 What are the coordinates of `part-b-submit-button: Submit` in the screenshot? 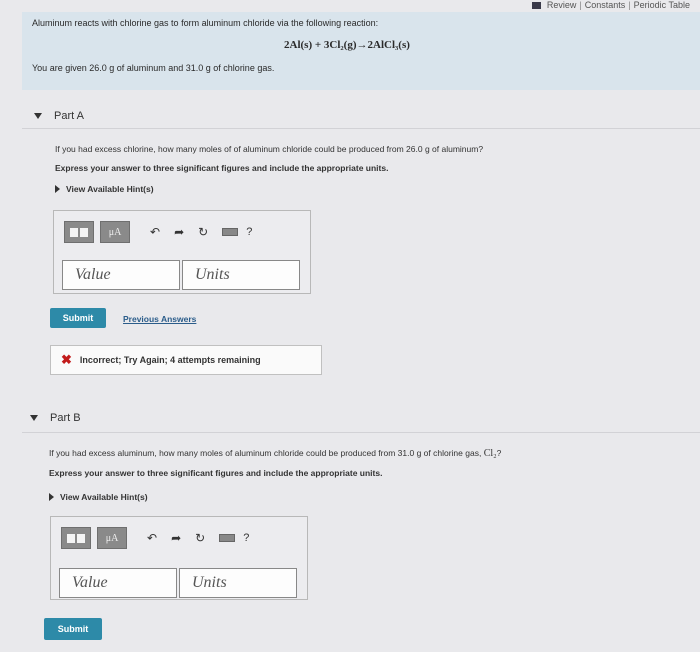 It's located at (73, 629).